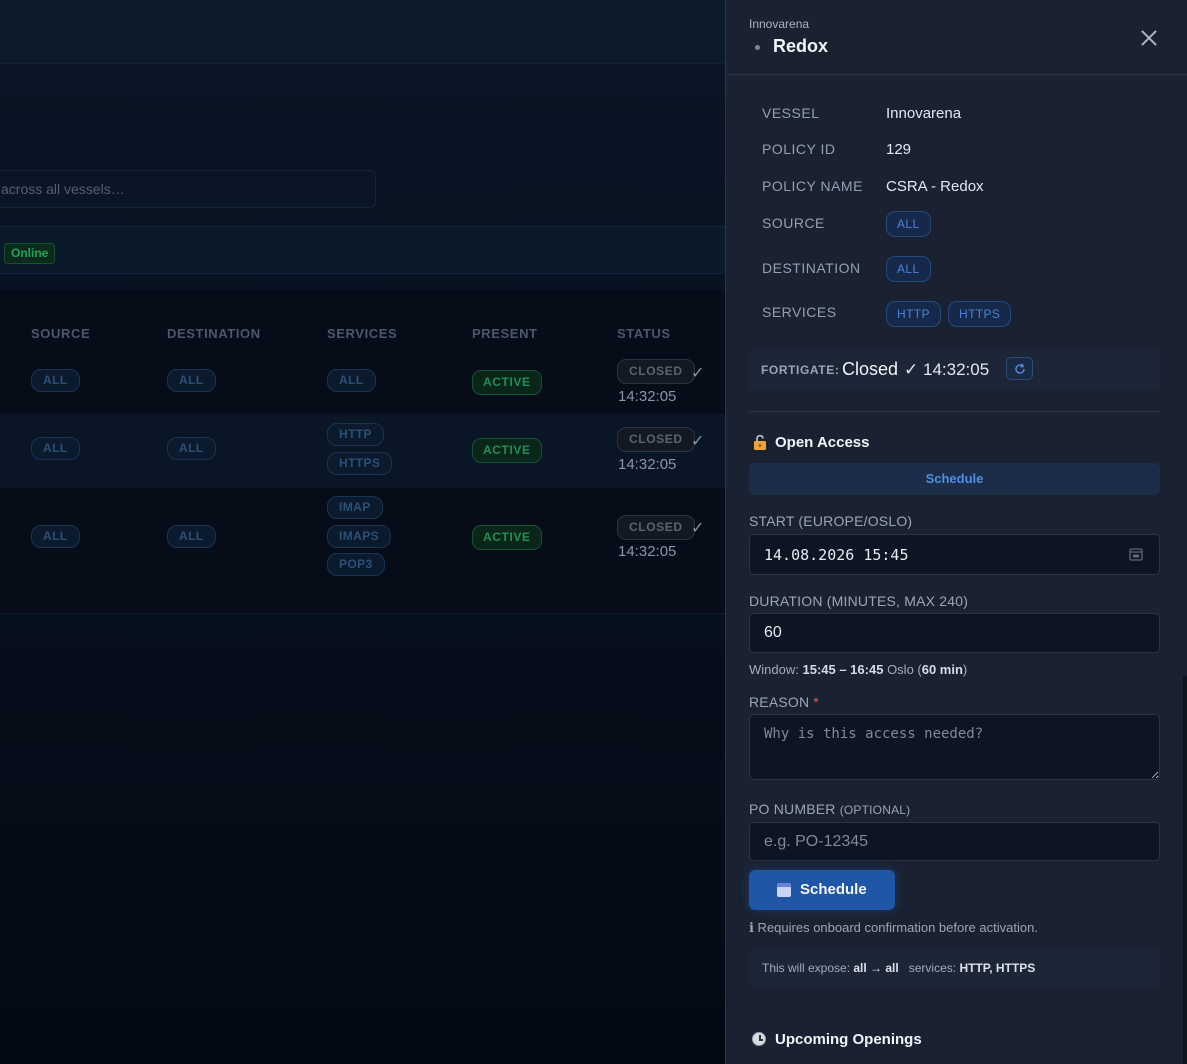 The height and width of the screenshot is (1064, 1187). What do you see at coordinates (954, 411) in the screenshot?
I see `section-divider` at bounding box center [954, 411].